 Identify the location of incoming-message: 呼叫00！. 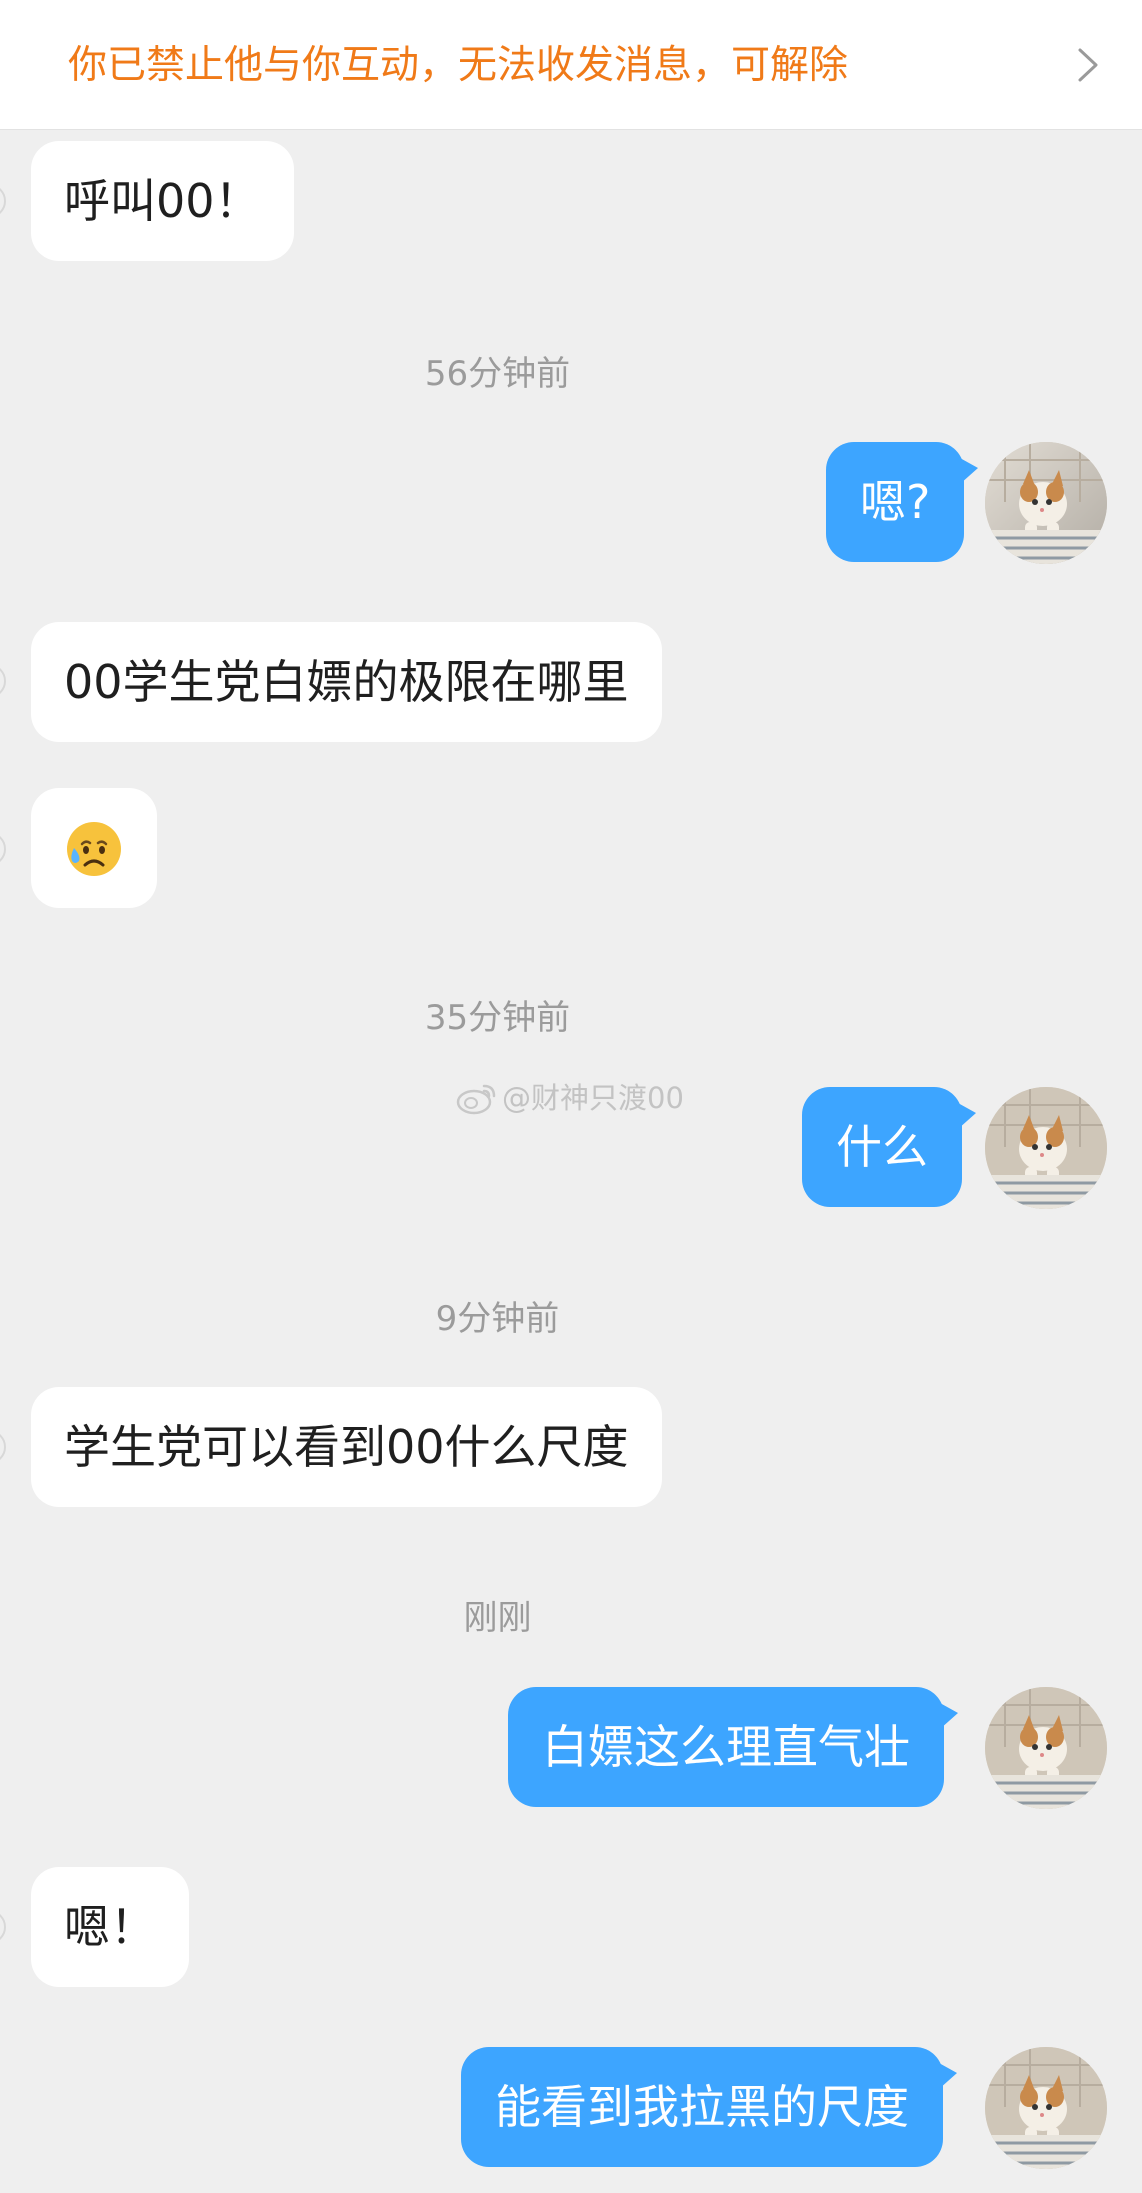
(162, 201).